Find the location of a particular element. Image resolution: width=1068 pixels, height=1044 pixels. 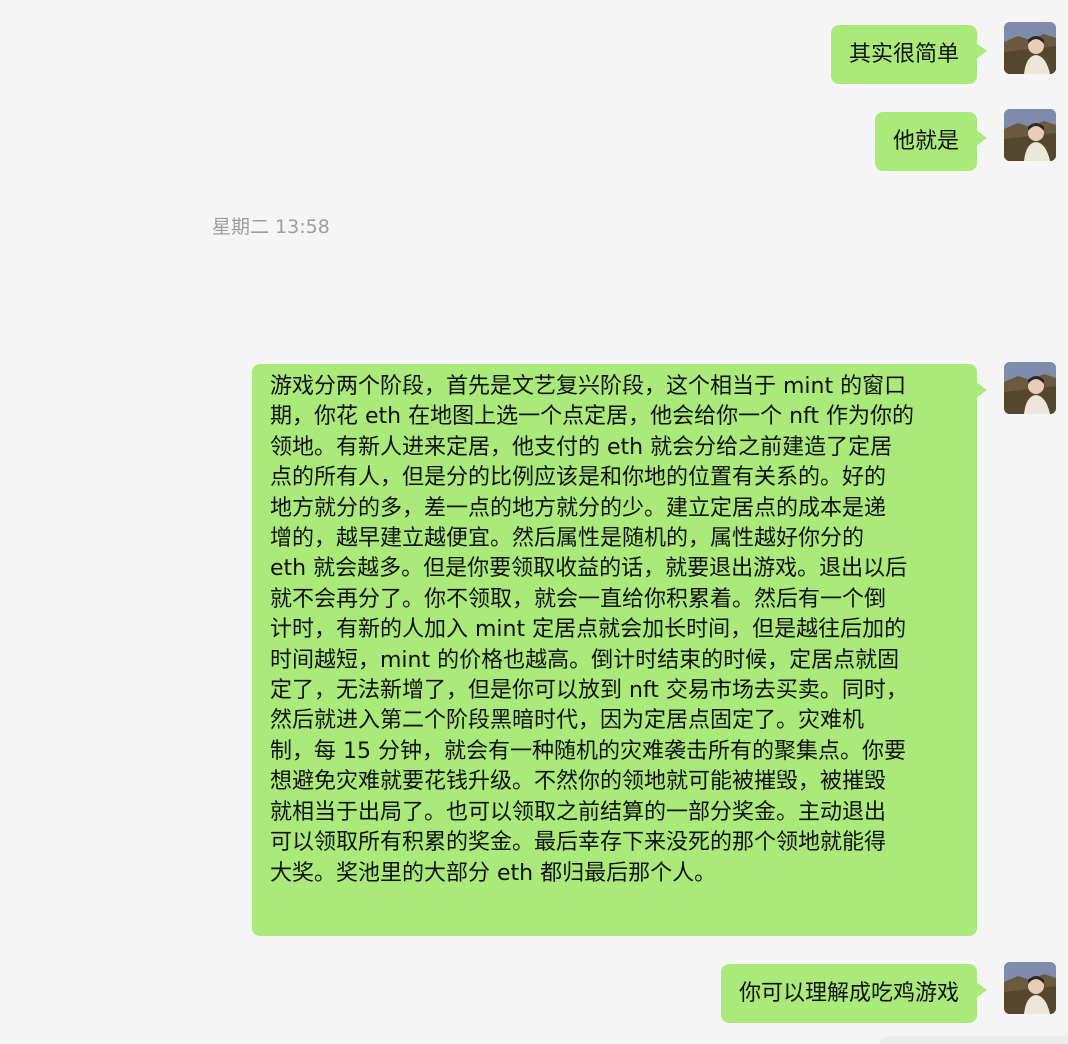

message-line: 然后就进入第二个阶段黑暗时代，因为定居点固定了。灾难机 is located at coordinates (567, 721).